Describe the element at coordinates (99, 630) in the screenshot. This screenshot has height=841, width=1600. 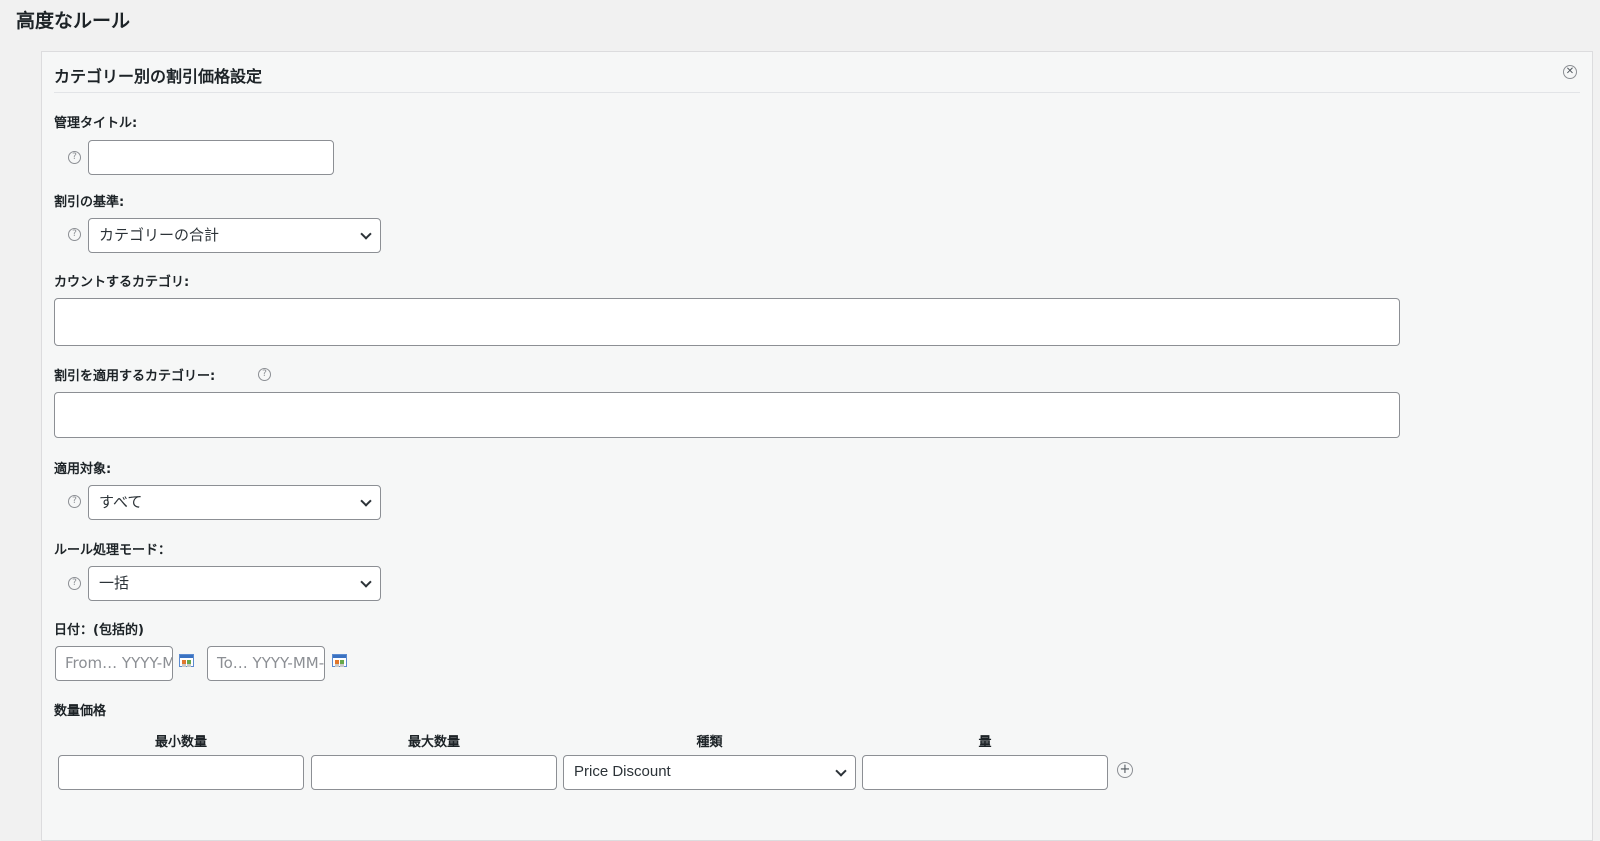
I see `dates-label: 日付：(包括的)` at that location.